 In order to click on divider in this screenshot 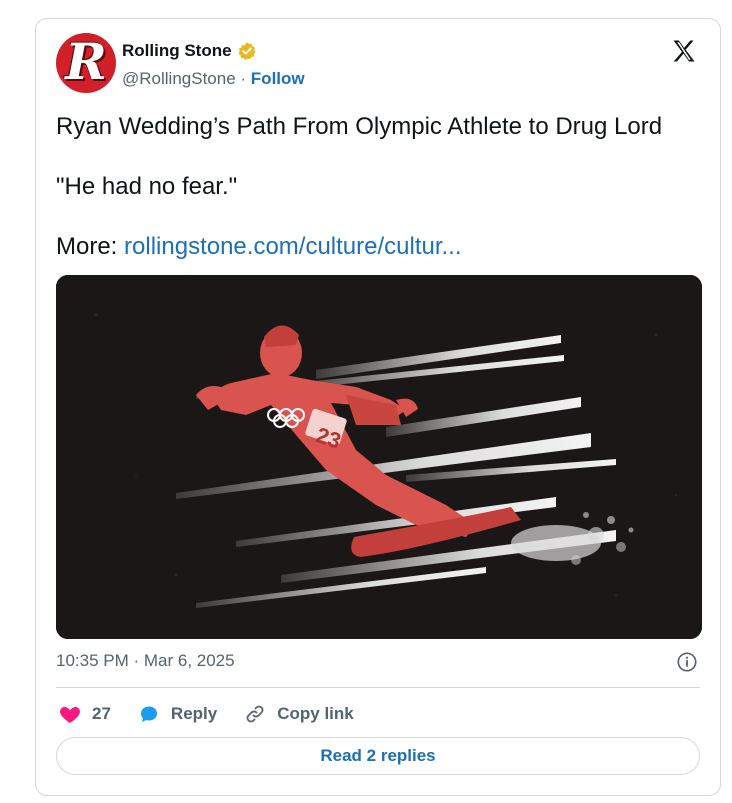, I will do `click(378, 687)`.